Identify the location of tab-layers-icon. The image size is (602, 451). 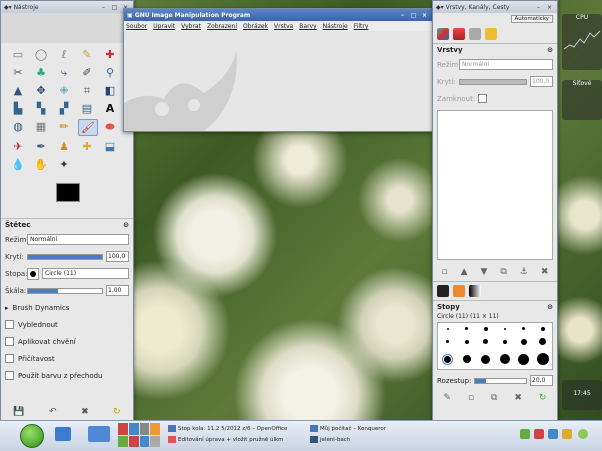
(443, 34).